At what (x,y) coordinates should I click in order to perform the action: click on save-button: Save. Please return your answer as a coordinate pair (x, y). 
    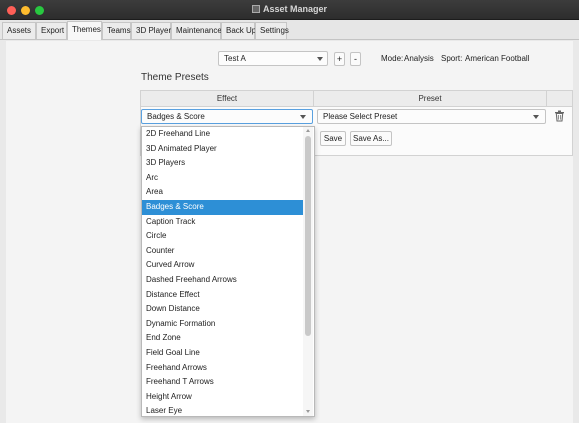
    Looking at the image, I should click on (333, 138).